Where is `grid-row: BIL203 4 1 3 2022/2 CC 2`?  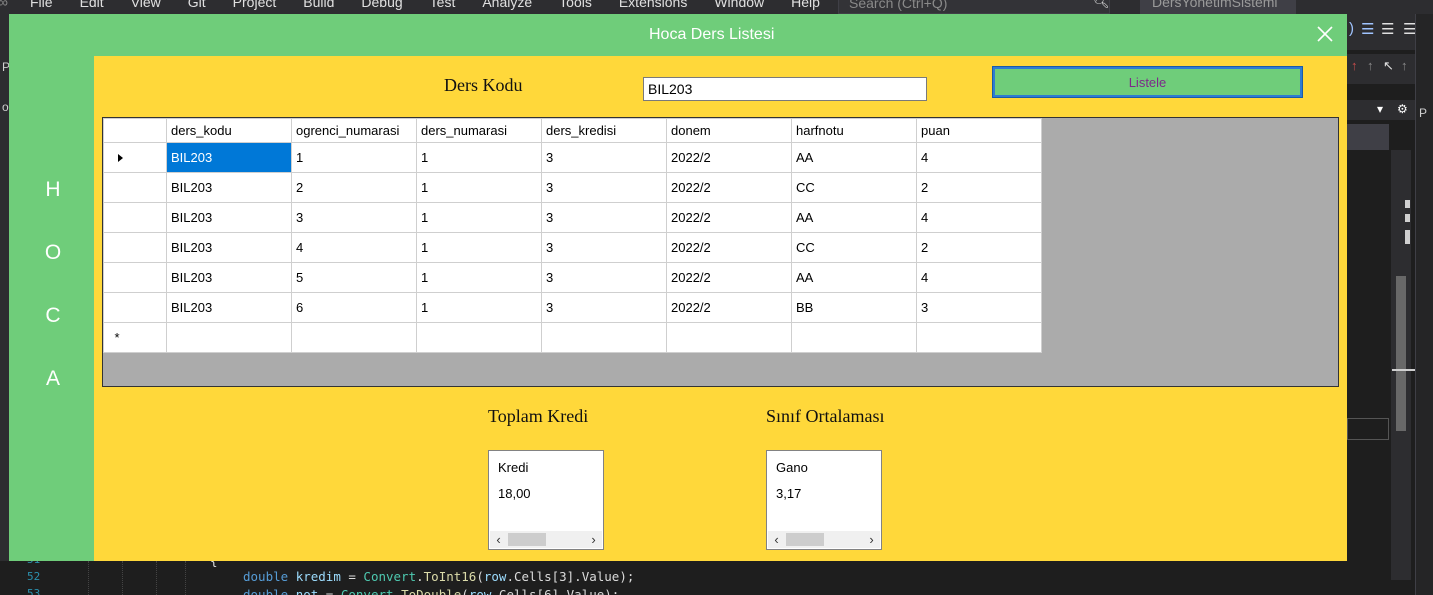 grid-row: BIL203 4 1 3 2022/2 CC 2 is located at coordinates (572, 247).